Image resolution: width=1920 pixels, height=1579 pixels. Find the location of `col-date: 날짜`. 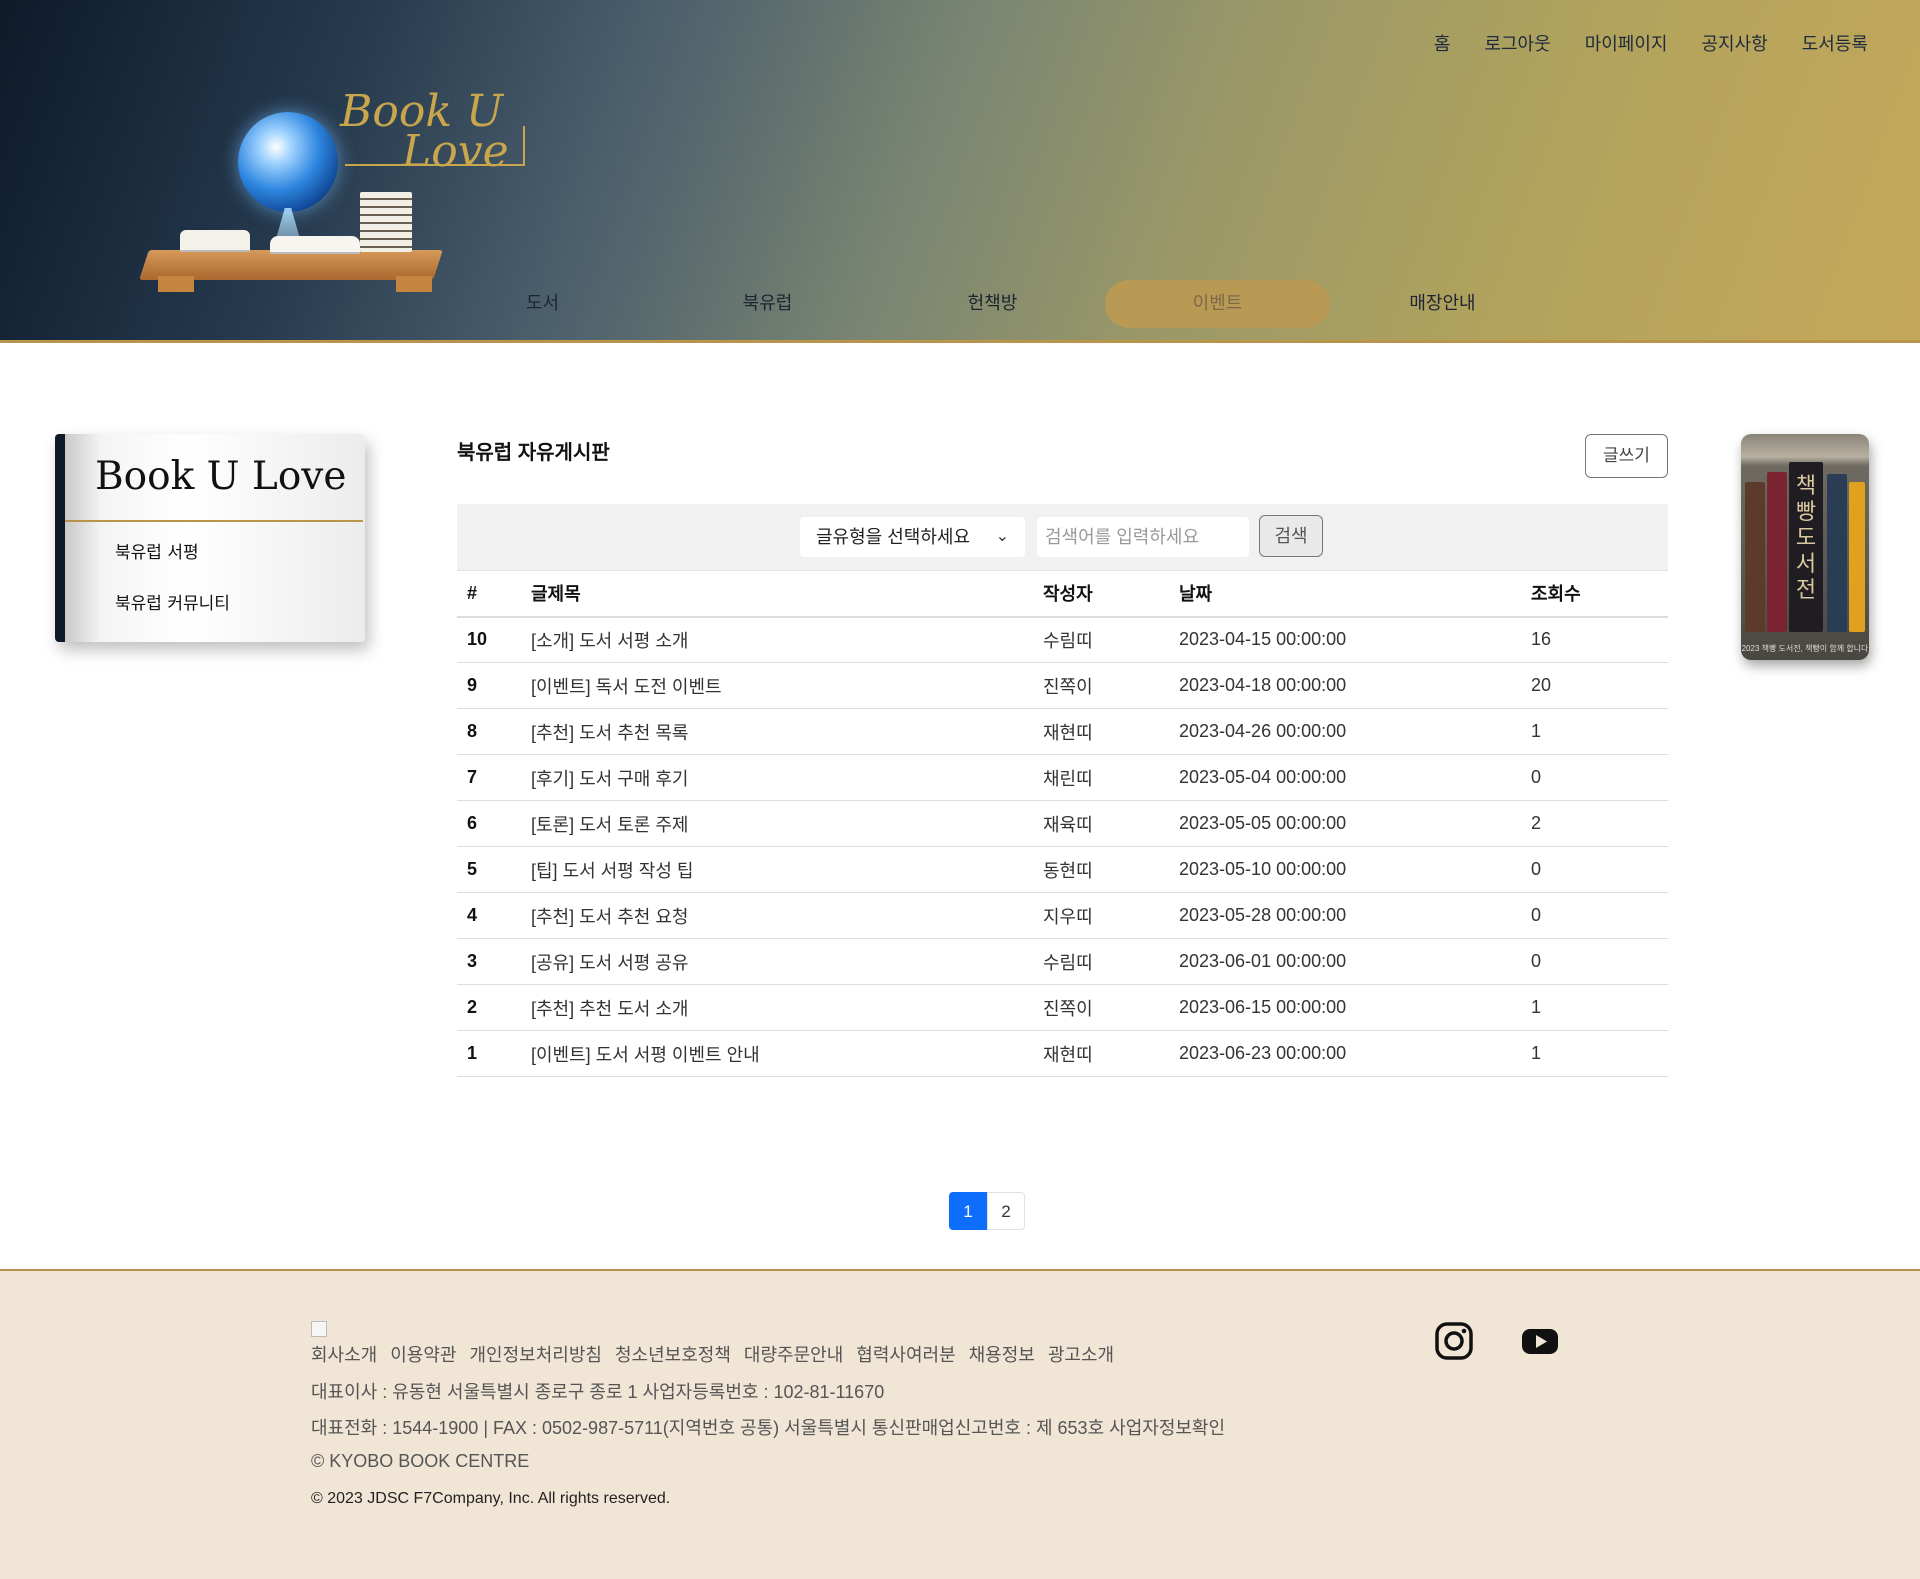

col-date: 날짜 is located at coordinates (1355, 594).